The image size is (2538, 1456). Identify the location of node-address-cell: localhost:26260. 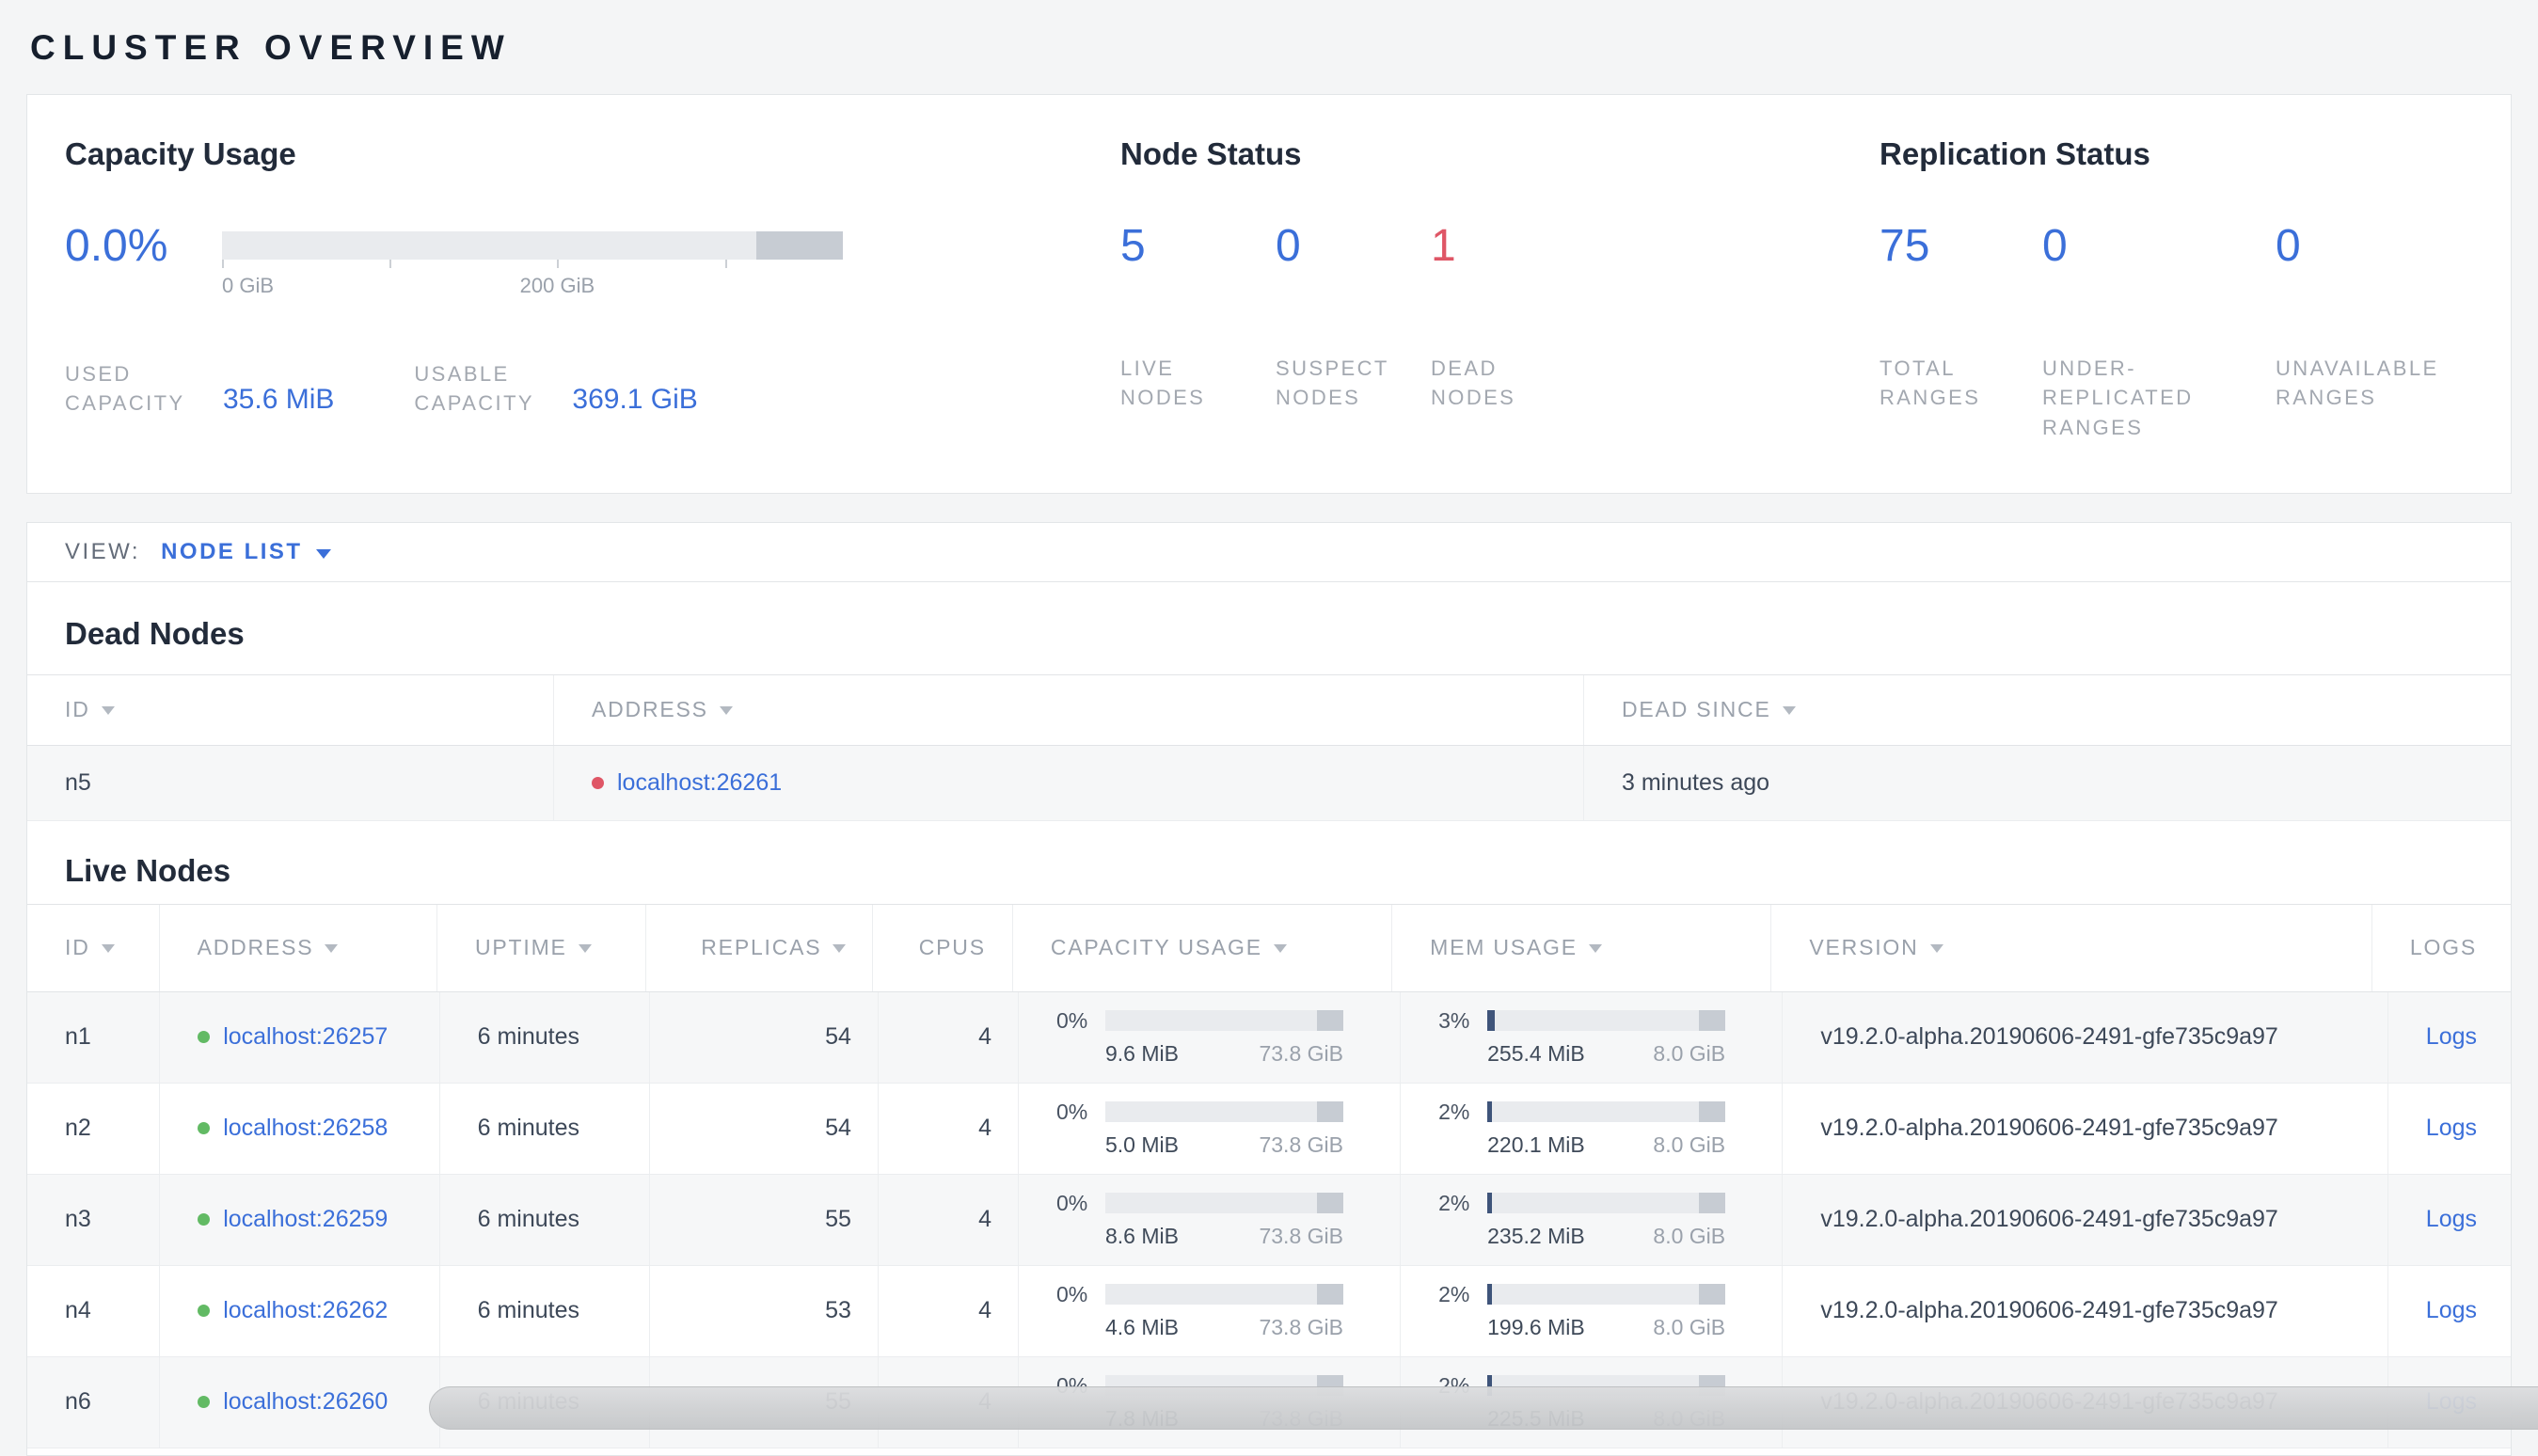
(300, 1402).